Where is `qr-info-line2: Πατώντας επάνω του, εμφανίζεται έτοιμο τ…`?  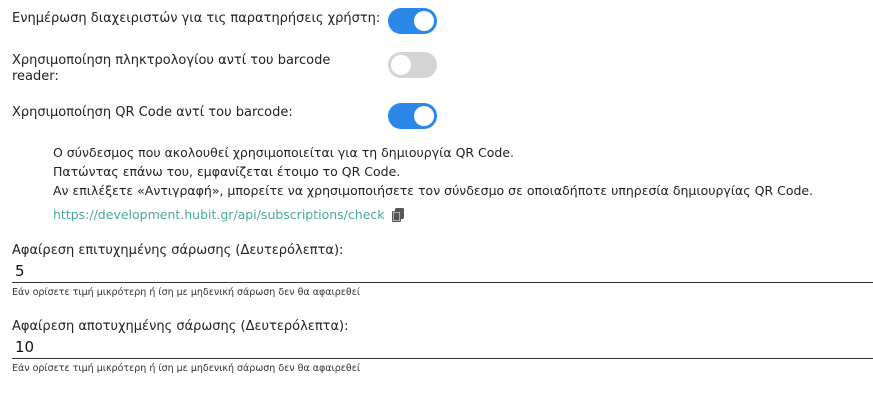 qr-info-line2: Πατώντας επάνω του, εμφανίζεται έτοιμο τ… is located at coordinates (227, 171).